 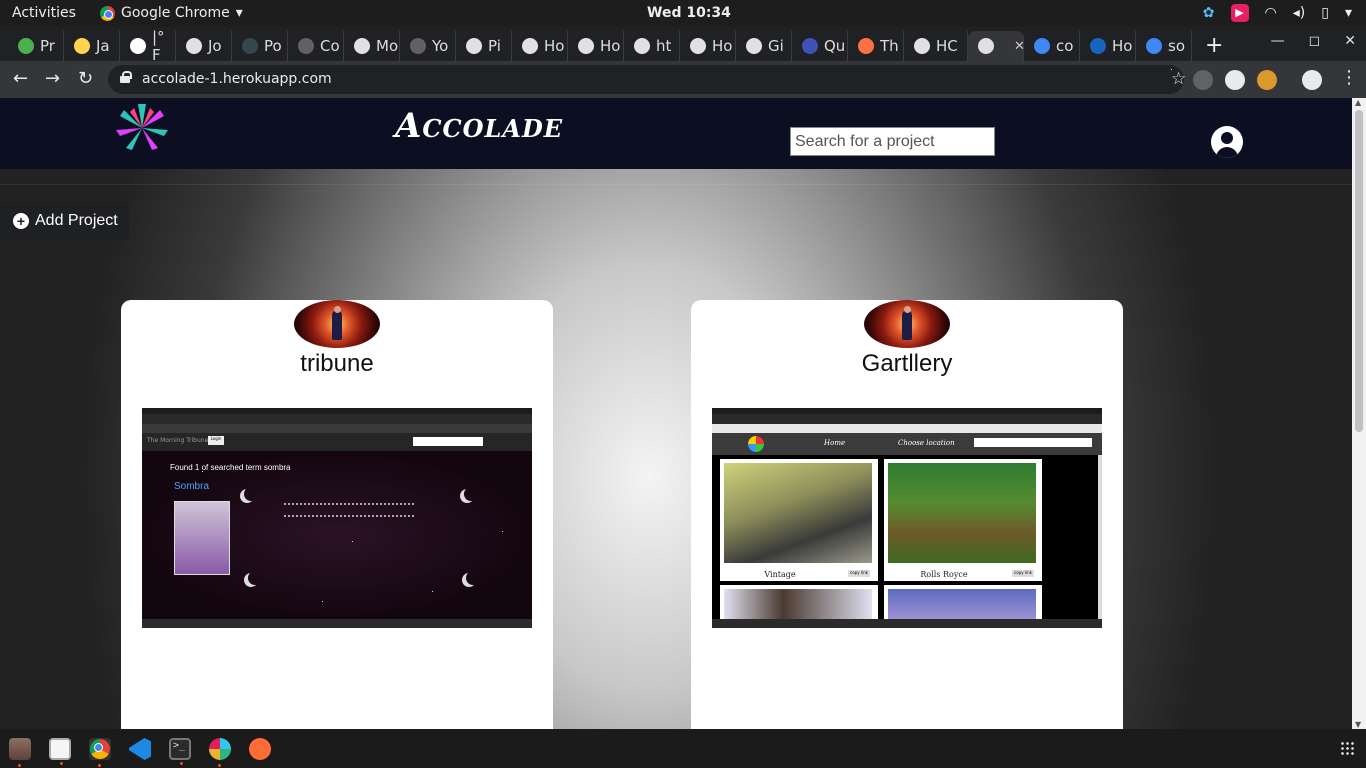 I want to click on app-menu: Google Chrome ▾, so click(x=171, y=13).